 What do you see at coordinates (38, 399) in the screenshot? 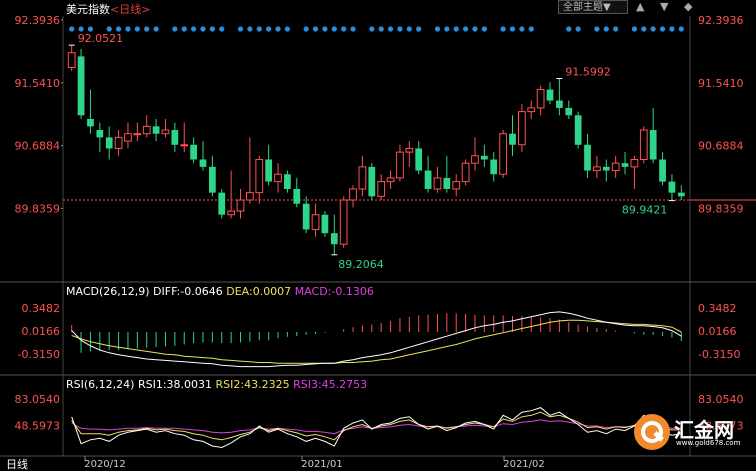
I see `rsi-y-tick-left: 83.0540` at bounding box center [38, 399].